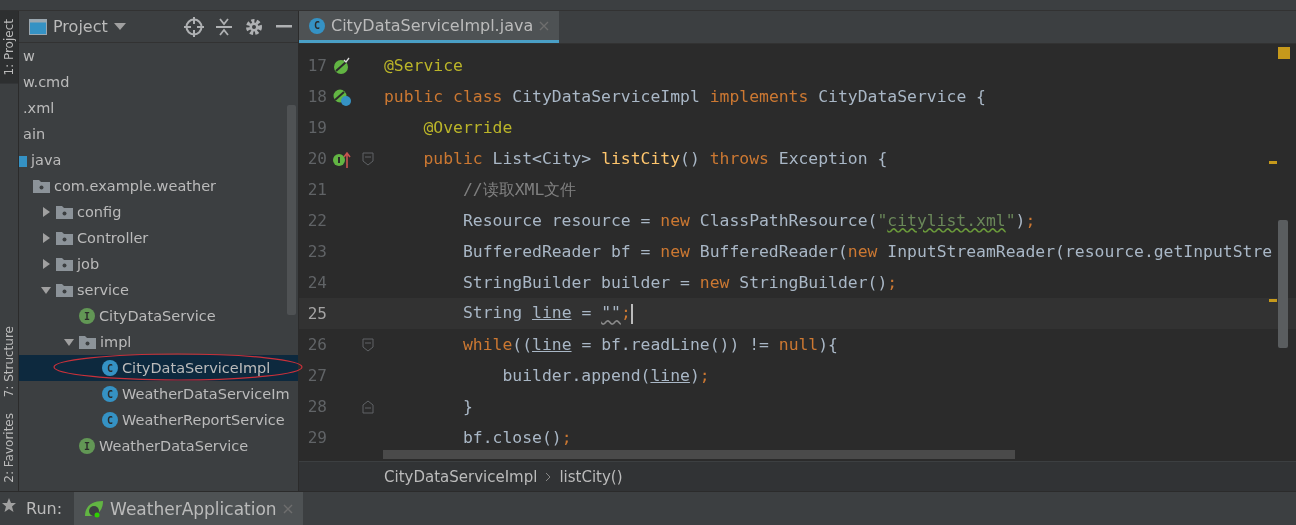 The image size is (1296, 525). What do you see at coordinates (316, 251) in the screenshot?
I see `line-number: 23` at bounding box center [316, 251].